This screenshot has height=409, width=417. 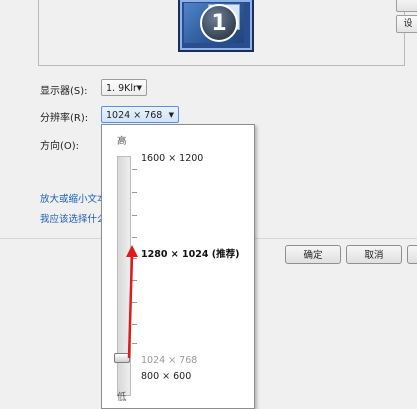 I want to click on option-1280x1024-recommended: 1280 × 1024 (推荐), so click(x=190, y=253).